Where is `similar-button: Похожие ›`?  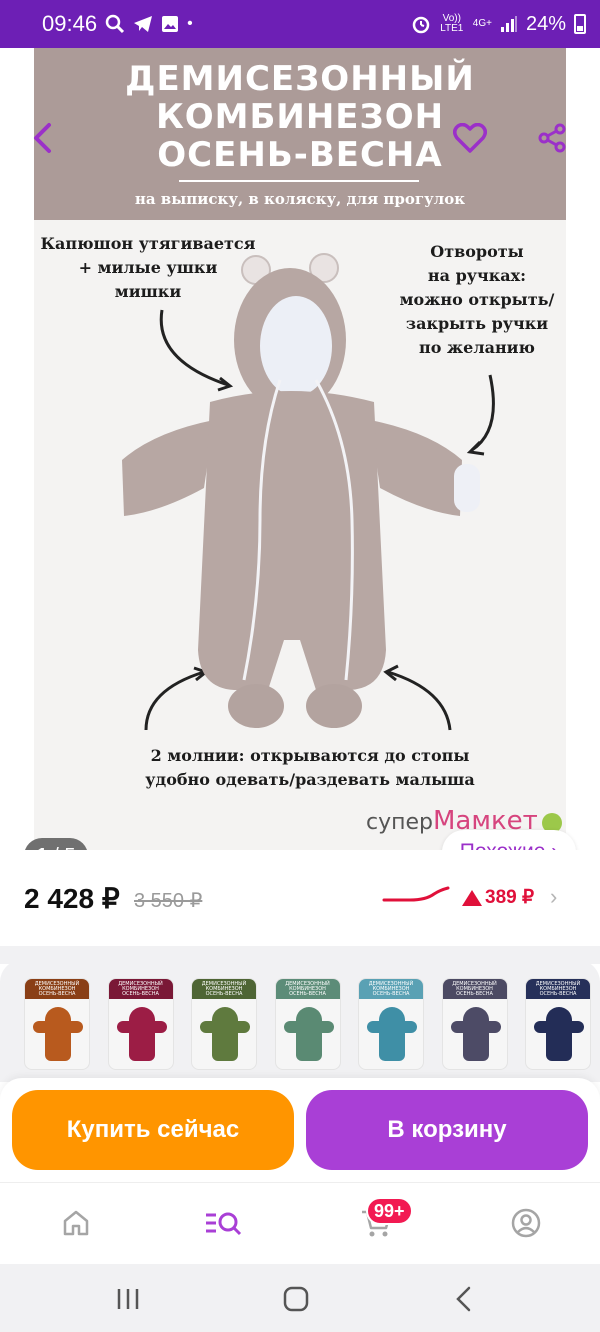
similar-button: Похожие › is located at coordinates (509, 840).